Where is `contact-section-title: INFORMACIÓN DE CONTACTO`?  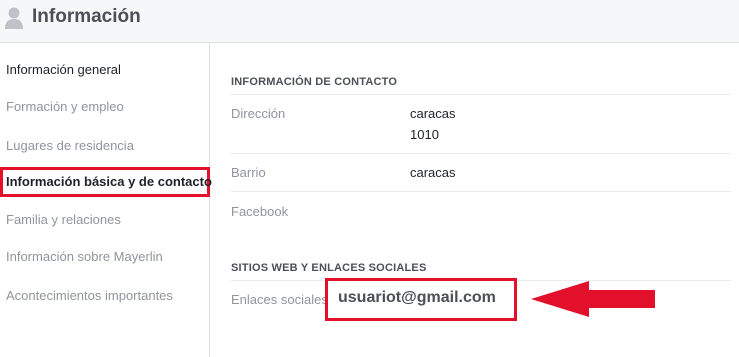 contact-section-title: INFORMACIÓN DE CONTACTO is located at coordinates (314, 82).